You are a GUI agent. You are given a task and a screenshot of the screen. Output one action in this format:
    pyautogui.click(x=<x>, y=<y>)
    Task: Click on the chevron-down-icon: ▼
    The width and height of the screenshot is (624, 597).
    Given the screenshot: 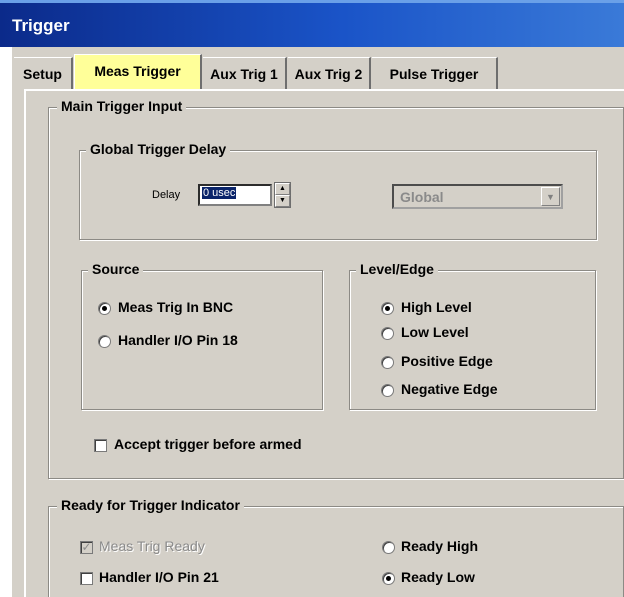 What is the action you would take?
    pyautogui.click(x=550, y=196)
    